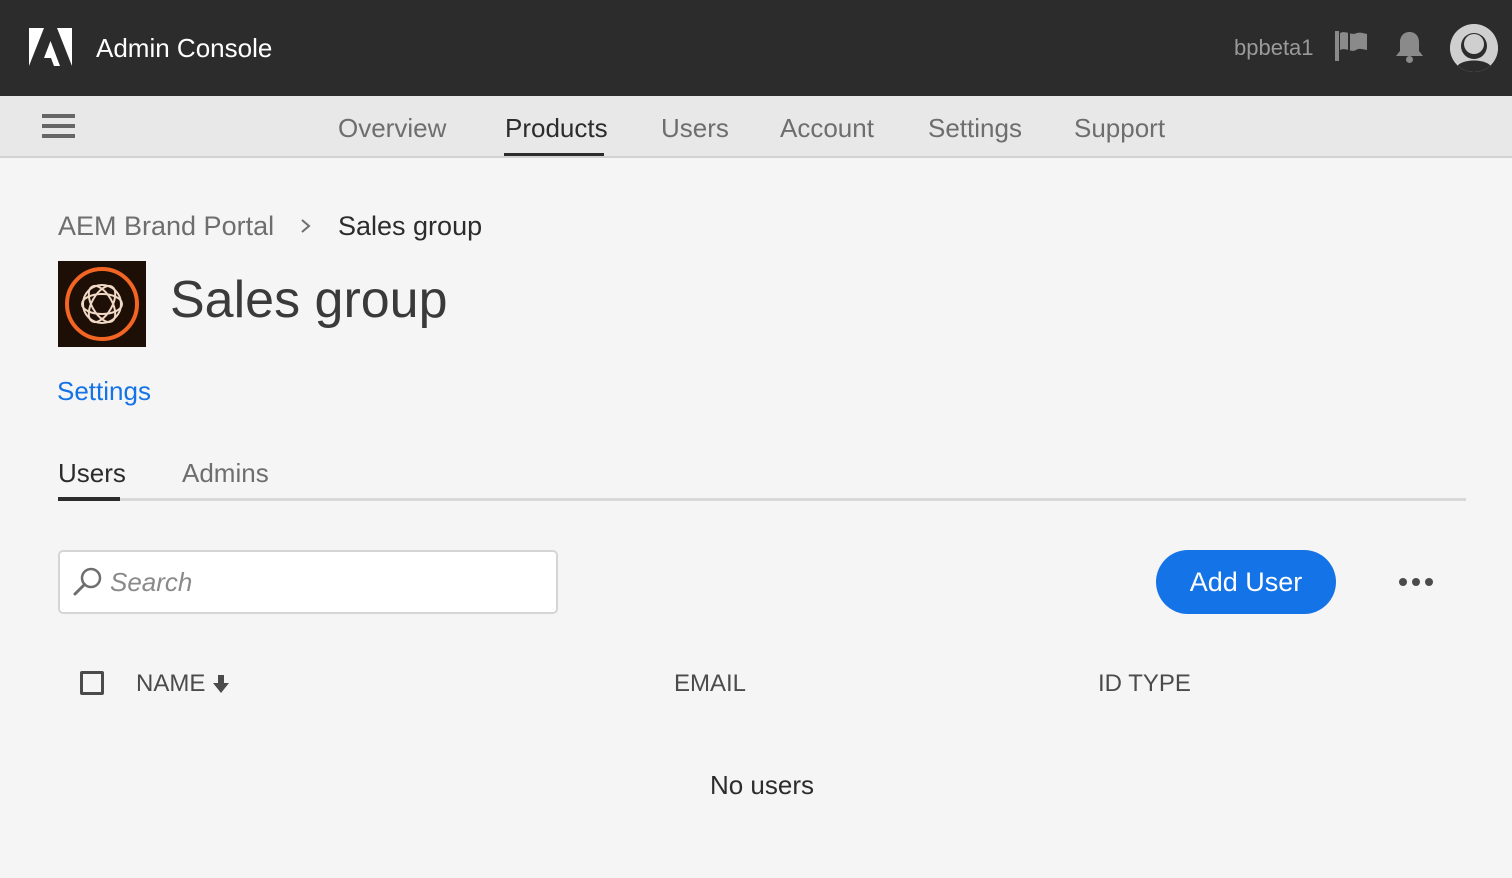 This screenshot has width=1512, height=878. What do you see at coordinates (170, 684) in the screenshot?
I see `column-header-name: NAME` at bounding box center [170, 684].